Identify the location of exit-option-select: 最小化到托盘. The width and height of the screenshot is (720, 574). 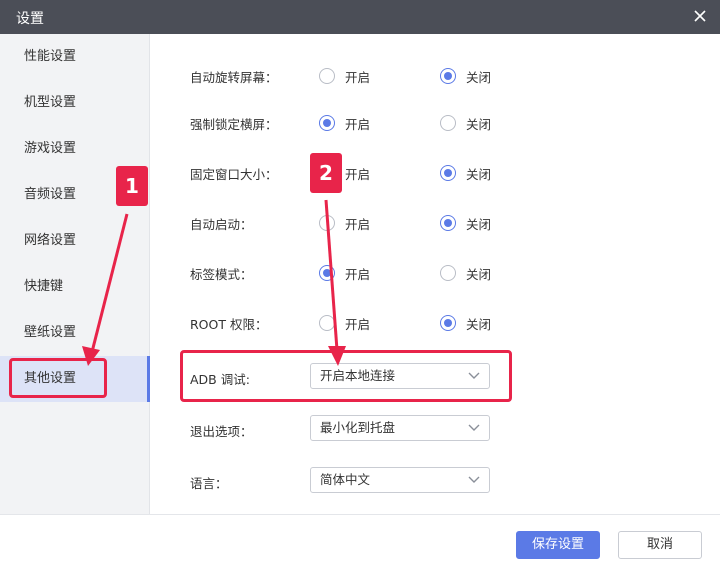
(400, 428).